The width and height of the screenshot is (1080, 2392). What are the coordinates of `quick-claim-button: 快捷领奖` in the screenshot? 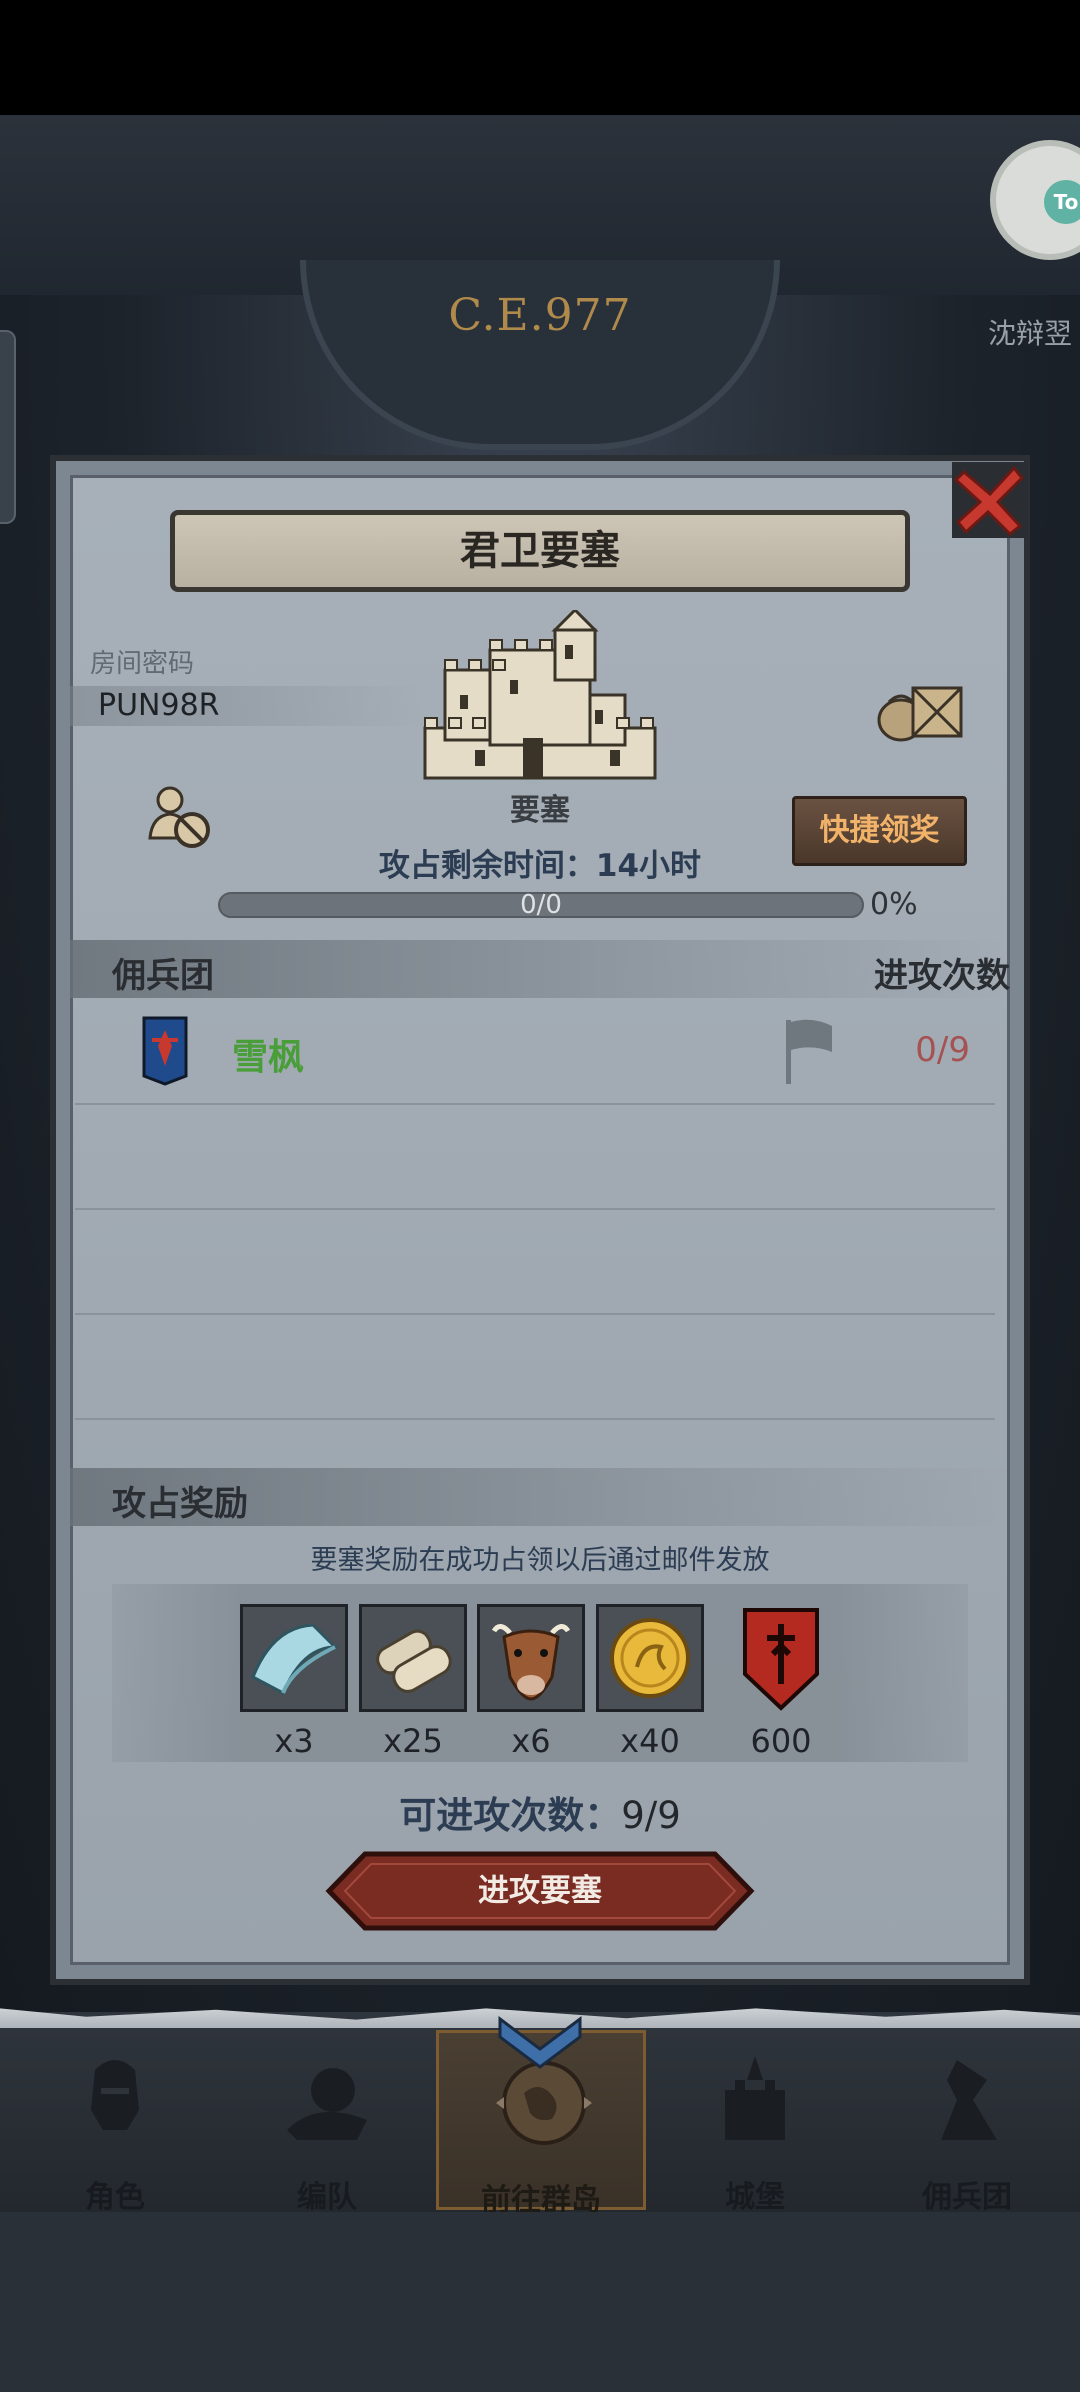 It's located at (879, 831).